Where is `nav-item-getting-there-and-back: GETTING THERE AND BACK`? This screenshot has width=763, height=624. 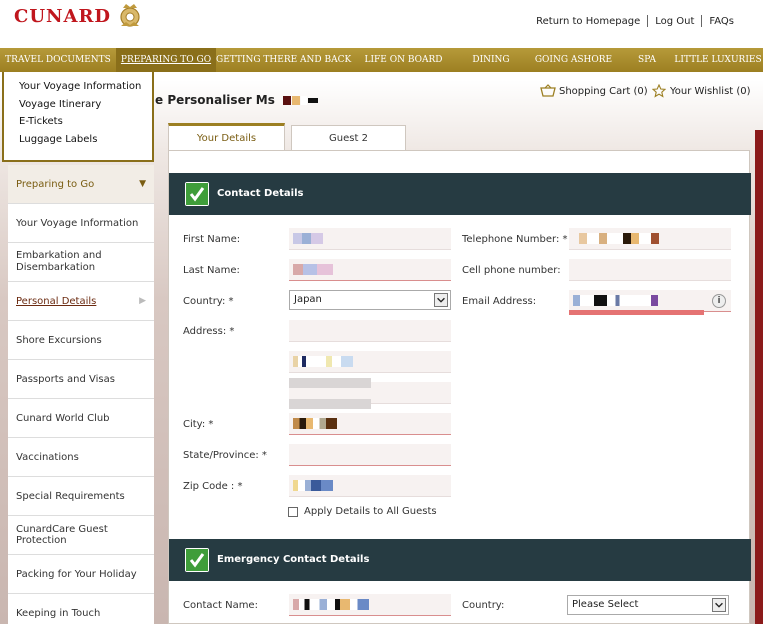 nav-item-getting-there-and-back: GETTING THERE AND BACK is located at coordinates (283, 60).